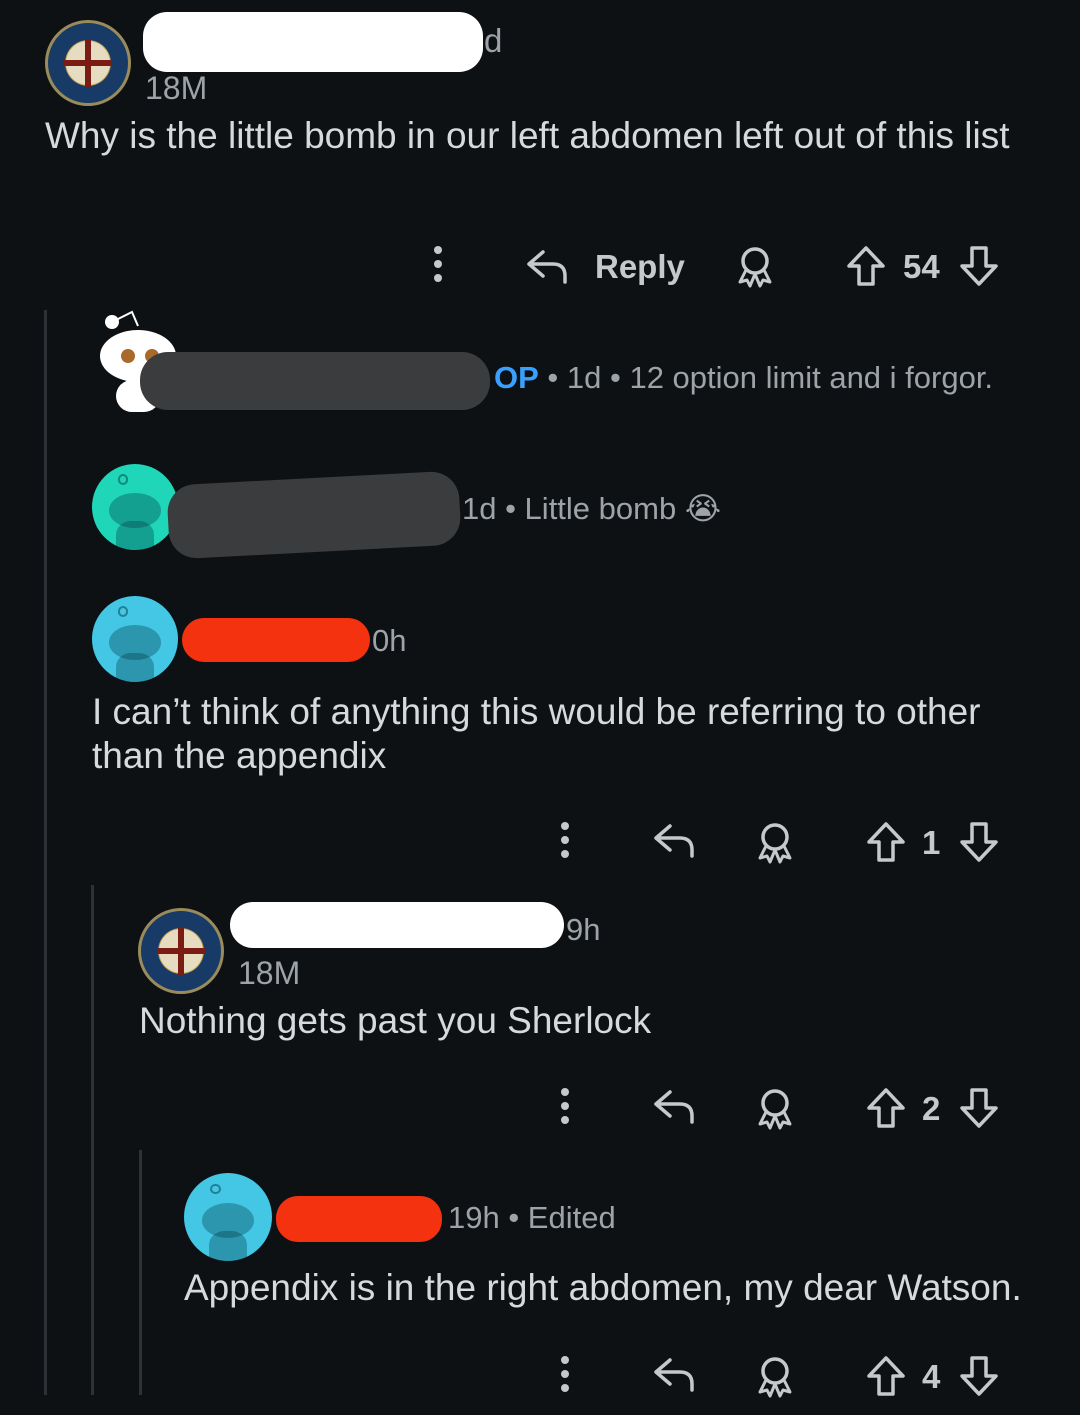 This screenshot has width=1080, height=1415. What do you see at coordinates (931, 1108) in the screenshot?
I see `vote-count: 2` at bounding box center [931, 1108].